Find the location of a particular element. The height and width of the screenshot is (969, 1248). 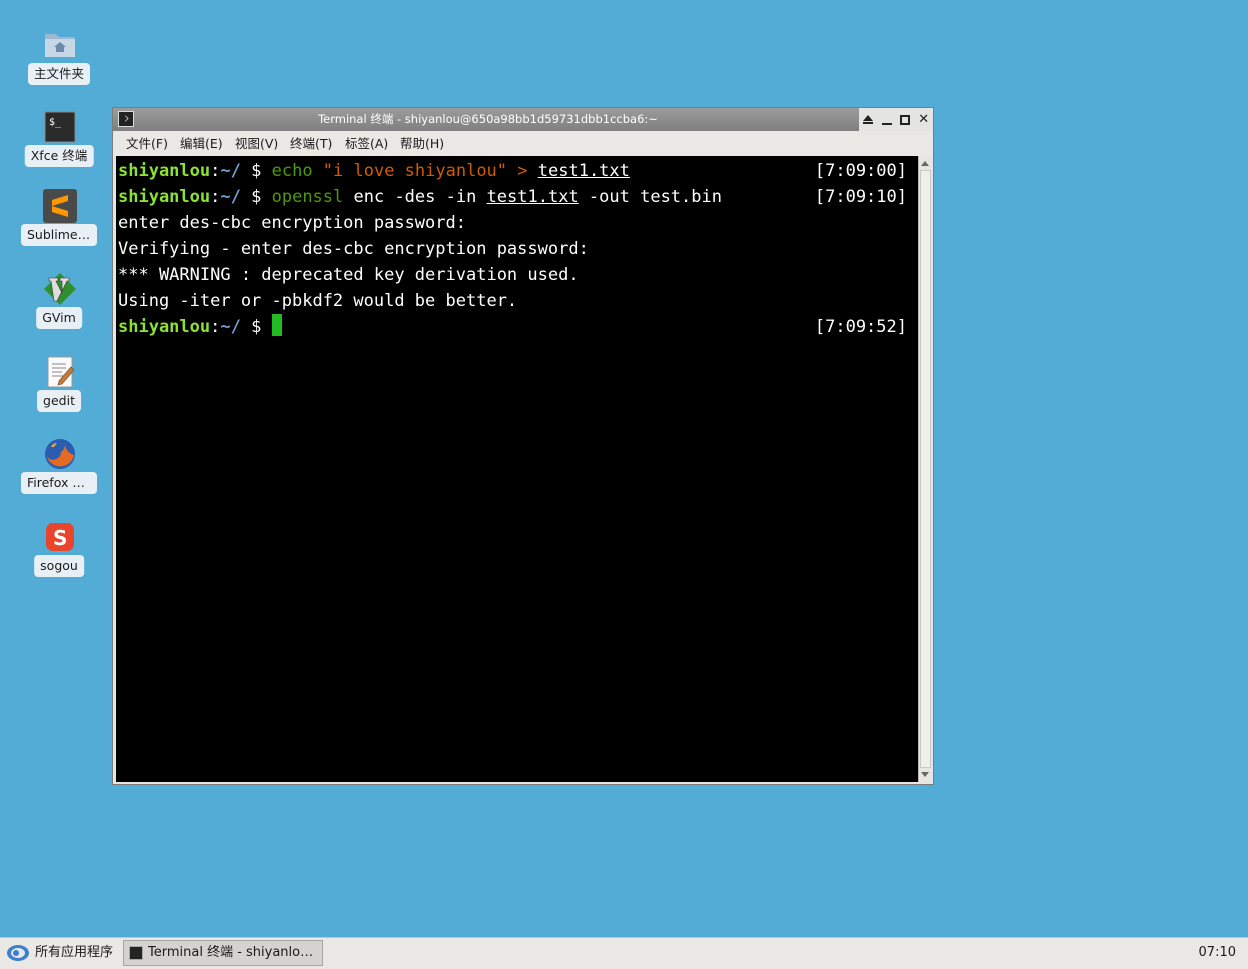

home-folder-icon is located at coordinates (60, 45).